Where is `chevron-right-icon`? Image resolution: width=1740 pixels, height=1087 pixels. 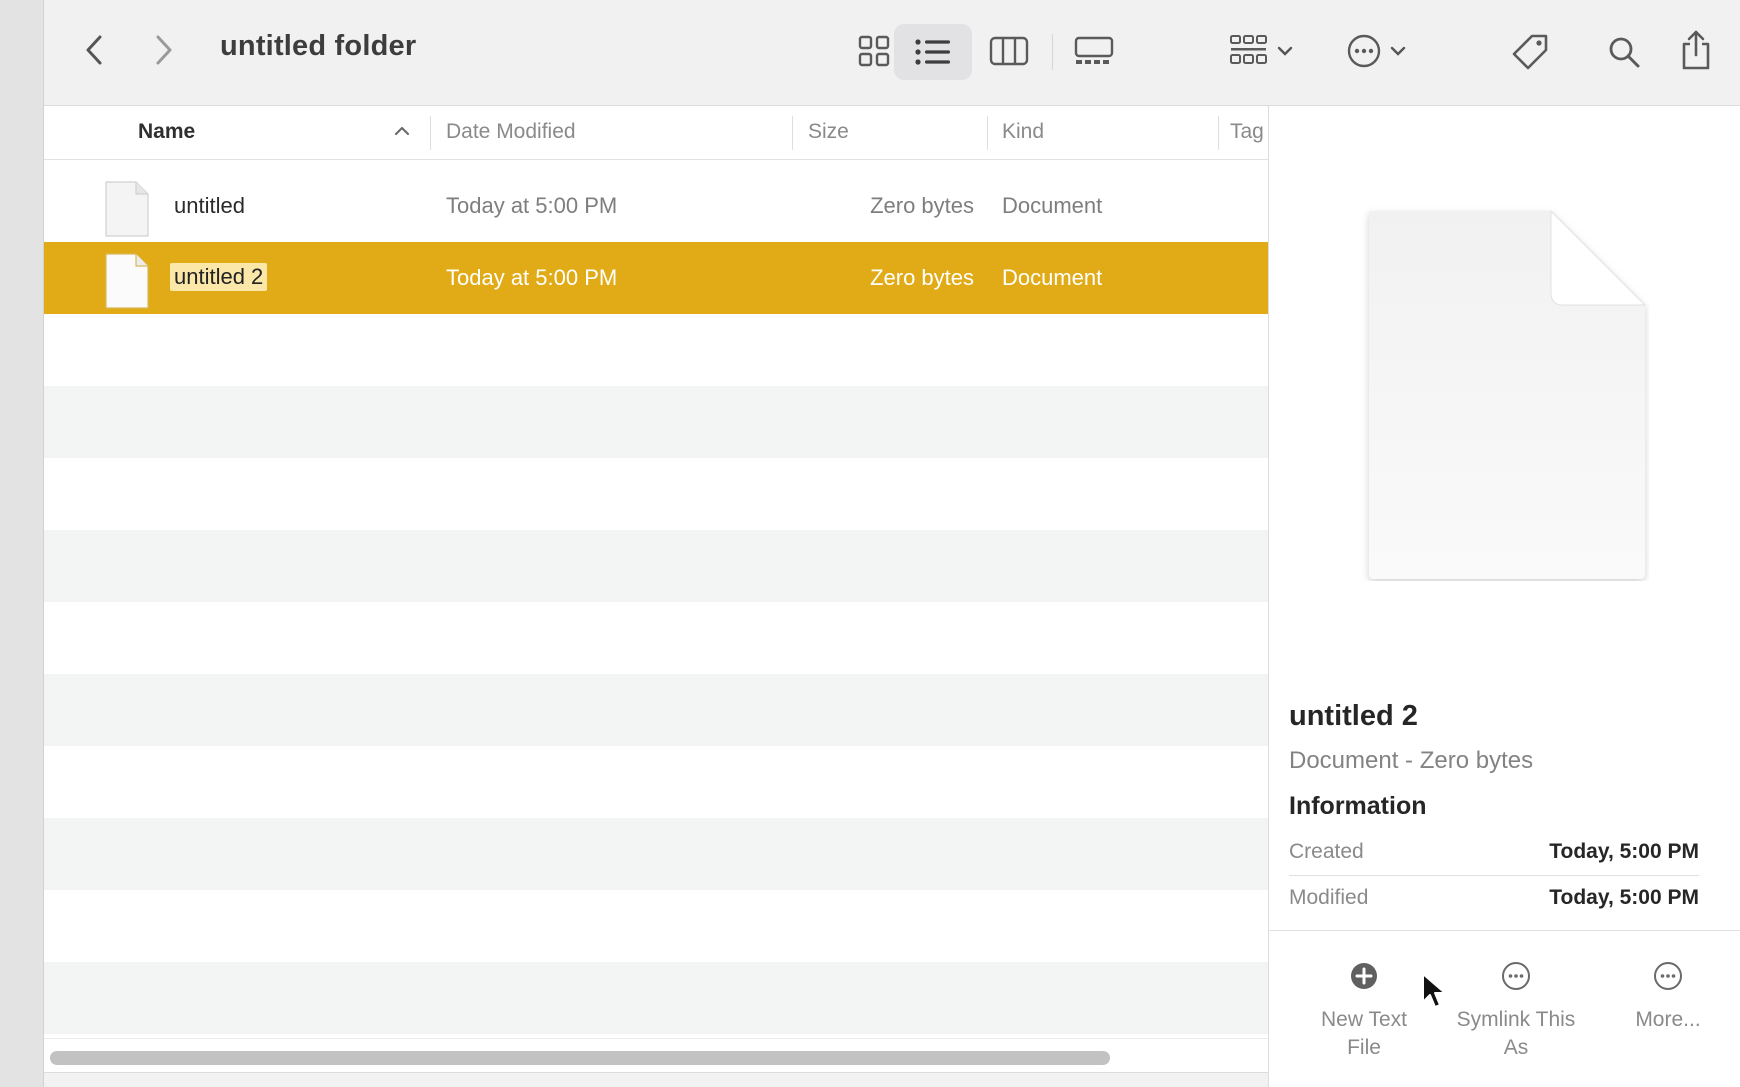 chevron-right-icon is located at coordinates (164, 50).